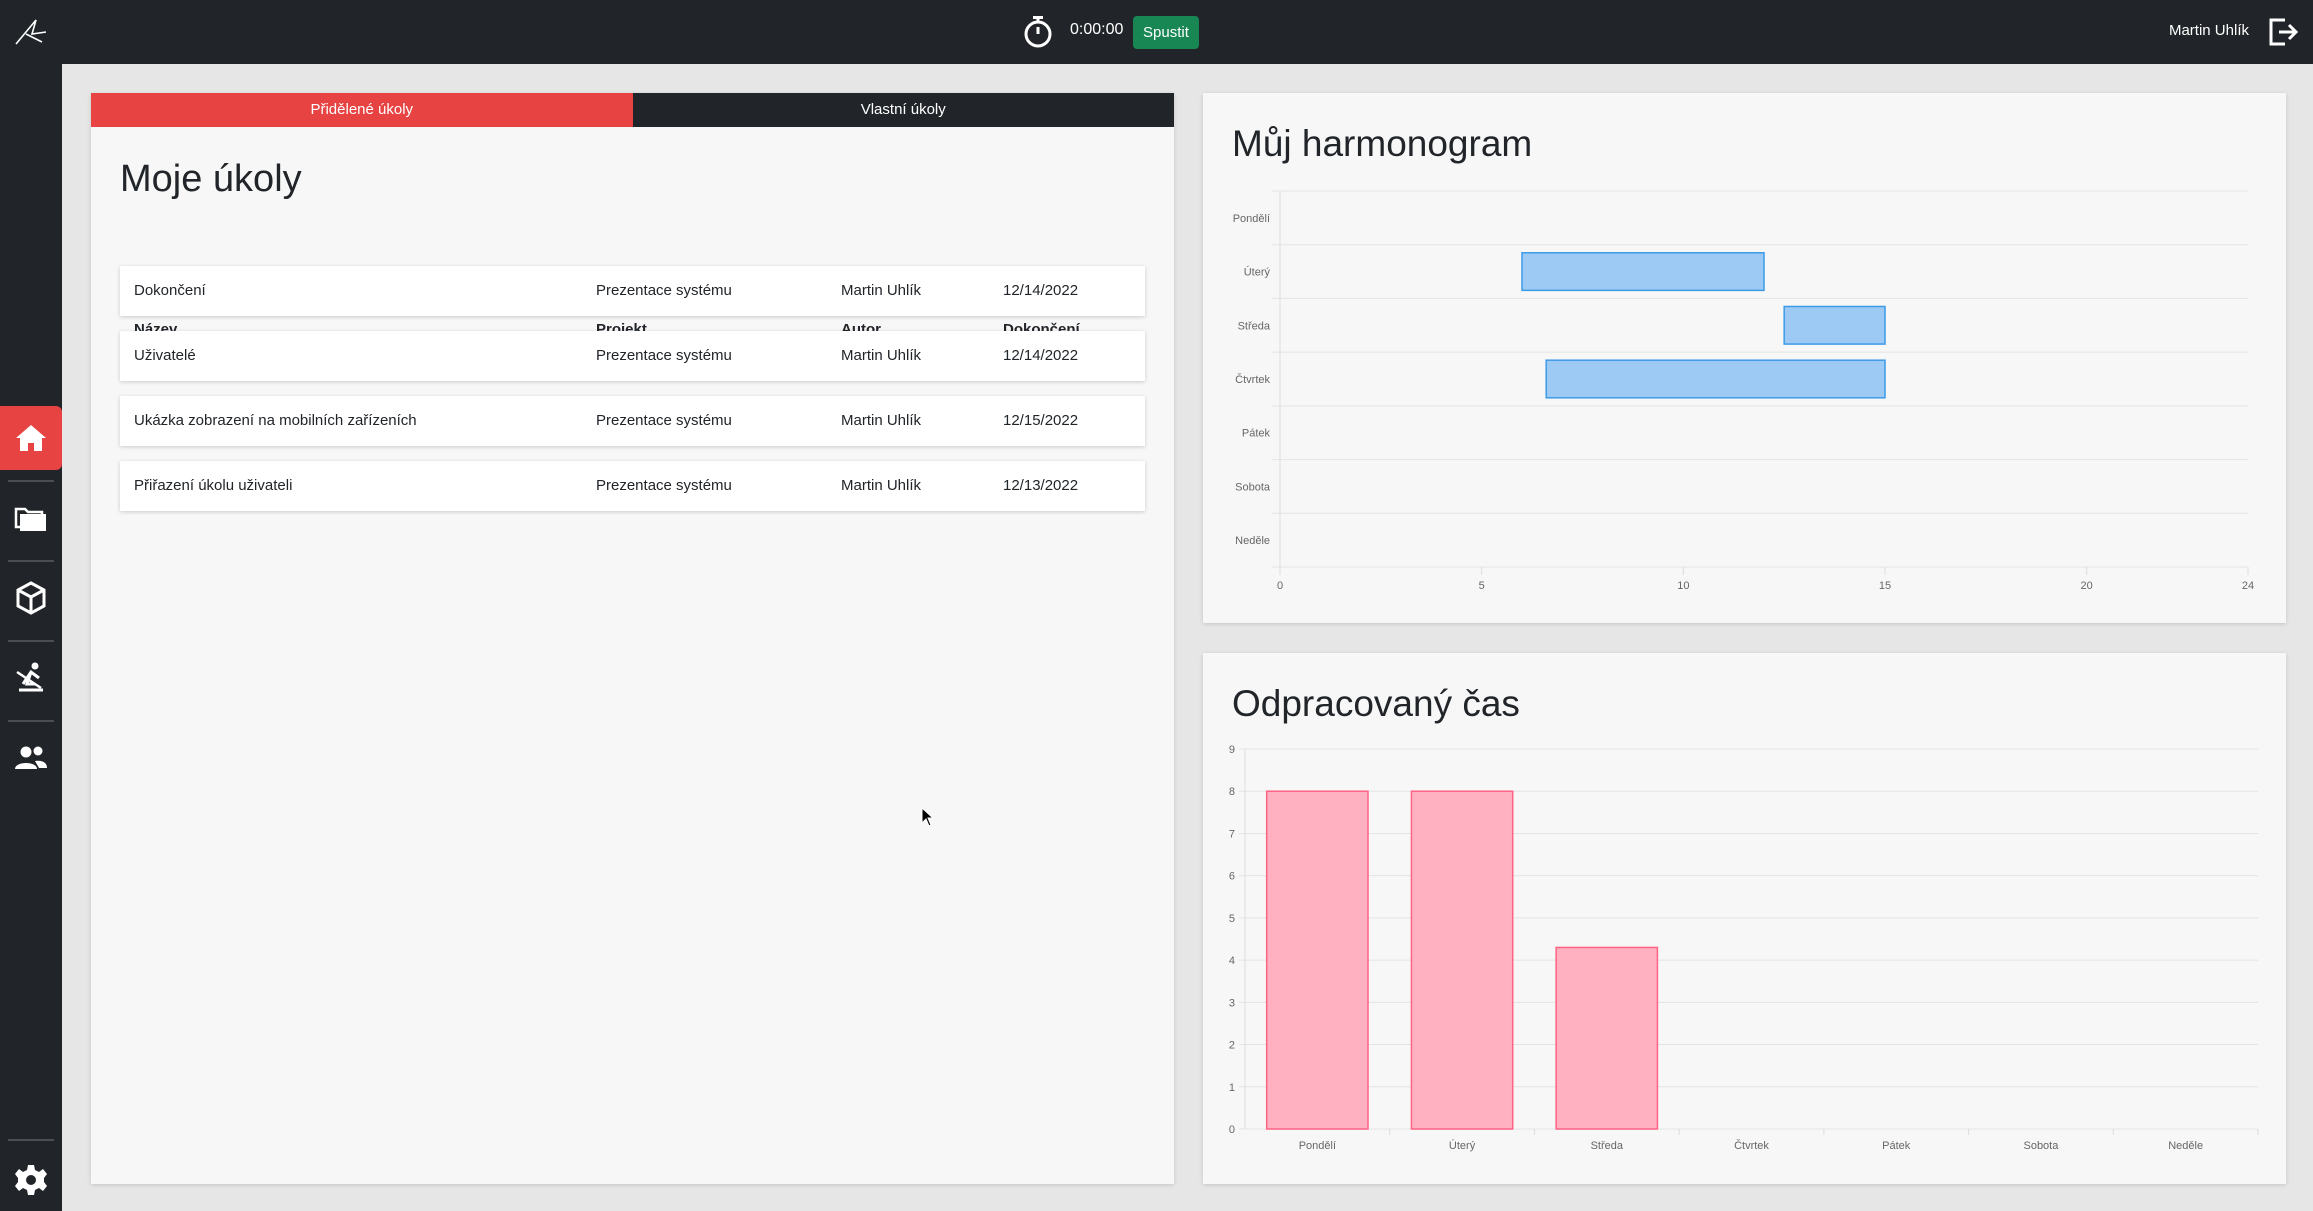 This screenshot has height=1211, width=2313. What do you see at coordinates (211, 179) in the screenshot?
I see `page-title: Moje úkoly` at bounding box center [211, 179].